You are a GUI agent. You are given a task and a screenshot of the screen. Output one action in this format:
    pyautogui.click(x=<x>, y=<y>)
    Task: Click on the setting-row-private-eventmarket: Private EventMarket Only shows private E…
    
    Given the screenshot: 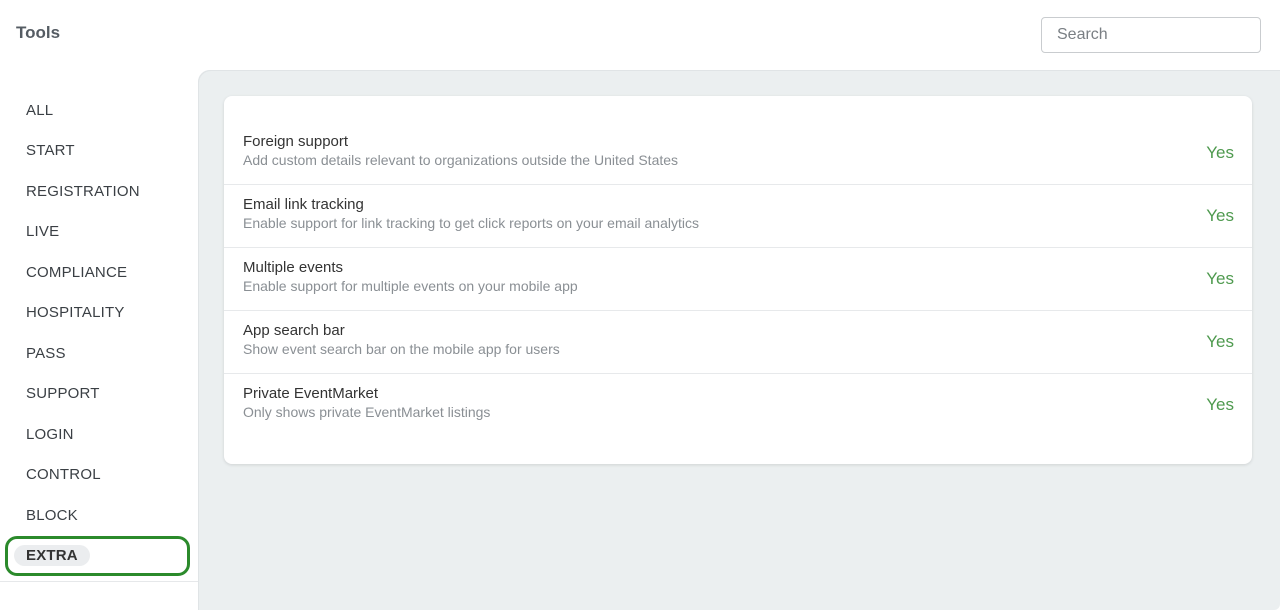 What is the action you would take?
    pyautogui.click(x=738, y=405)
    